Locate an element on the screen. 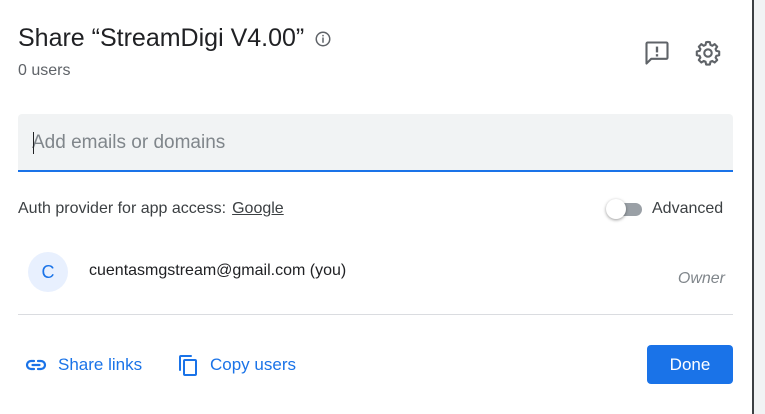 Image resolution: width=765 pixels, height=414 pixels. link-icon is located at coordinates (36, 365).